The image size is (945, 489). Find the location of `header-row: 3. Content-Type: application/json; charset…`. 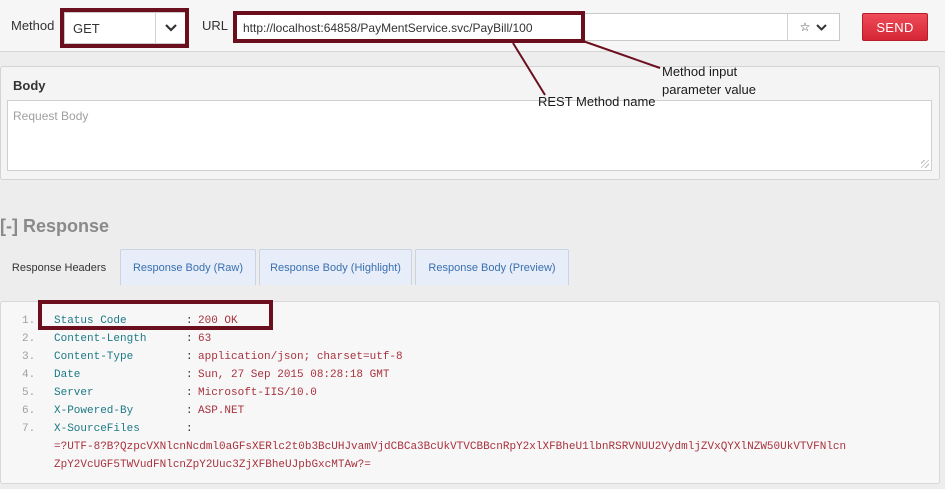

header-row: 3. Content-Type: application/json; charset… is located at coordinates (470, 360).